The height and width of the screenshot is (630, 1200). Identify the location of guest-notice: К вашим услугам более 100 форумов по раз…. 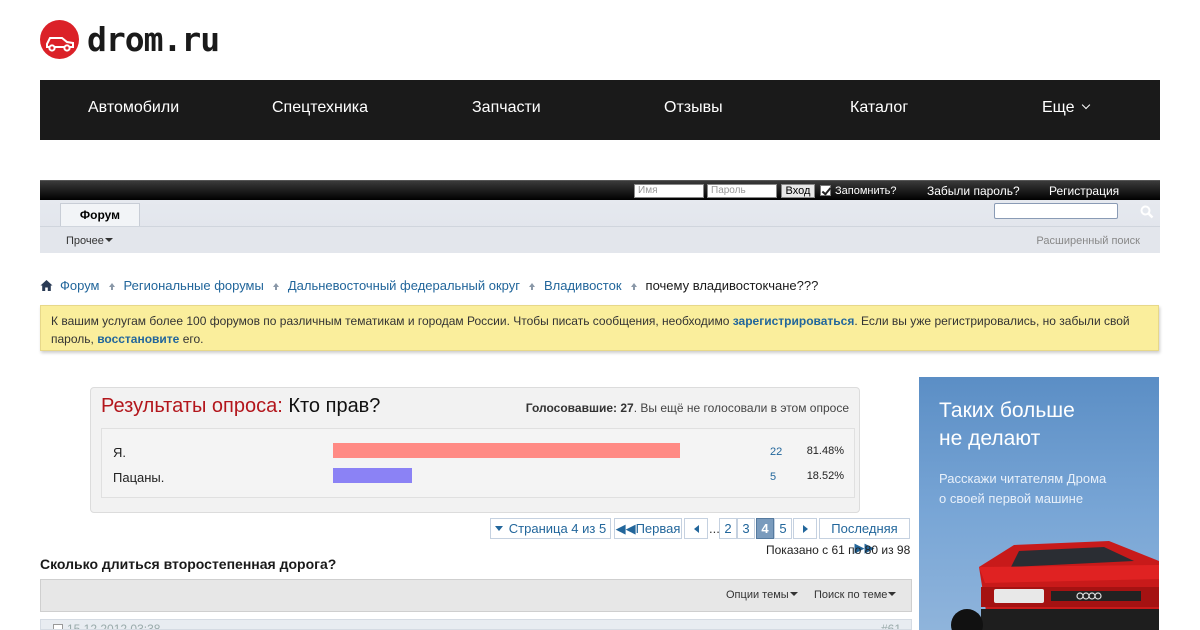
(599, 328).